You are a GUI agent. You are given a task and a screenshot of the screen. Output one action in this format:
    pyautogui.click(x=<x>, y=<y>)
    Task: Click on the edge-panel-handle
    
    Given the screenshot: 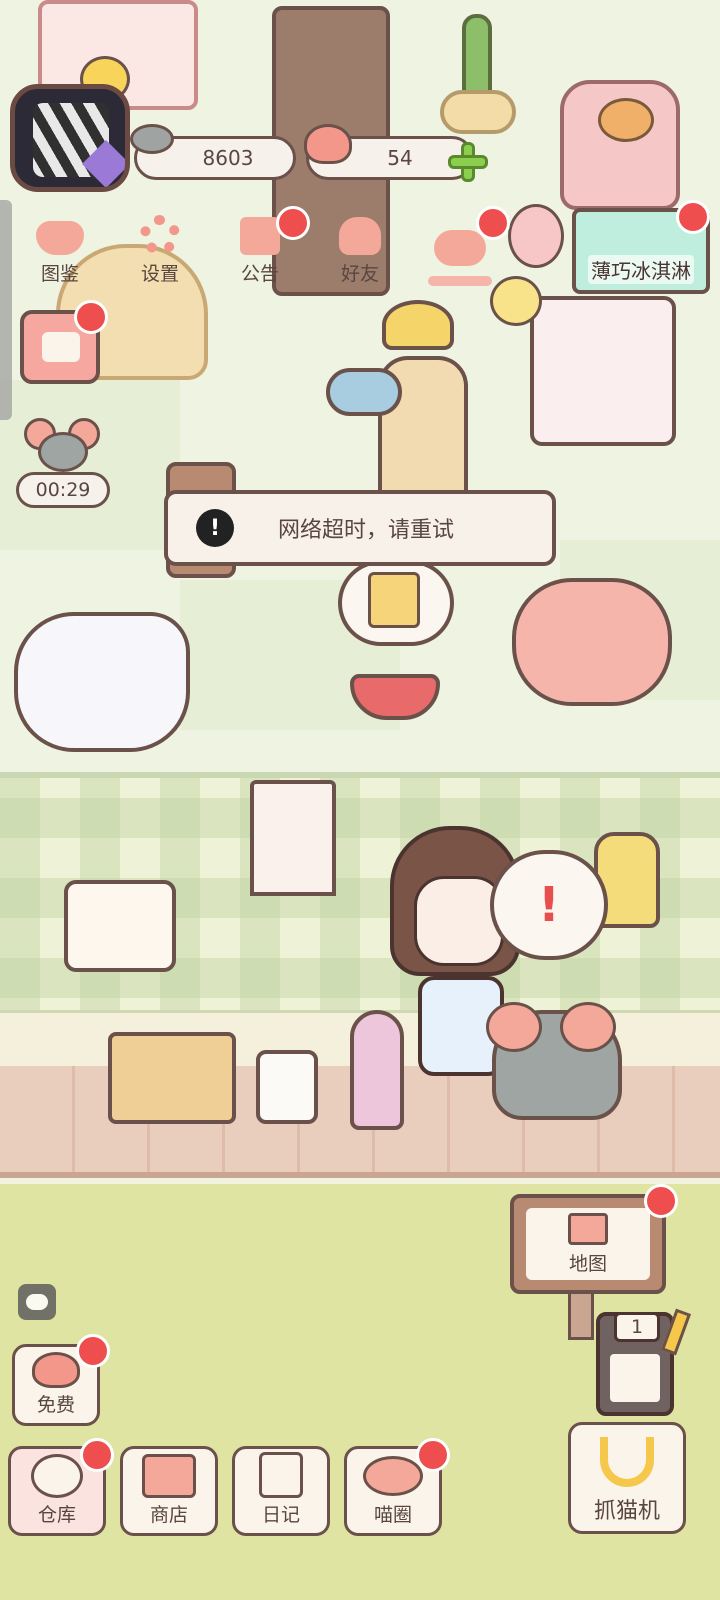 What is the action you would take?
    pyautogui.click(x=6, y=310)
    